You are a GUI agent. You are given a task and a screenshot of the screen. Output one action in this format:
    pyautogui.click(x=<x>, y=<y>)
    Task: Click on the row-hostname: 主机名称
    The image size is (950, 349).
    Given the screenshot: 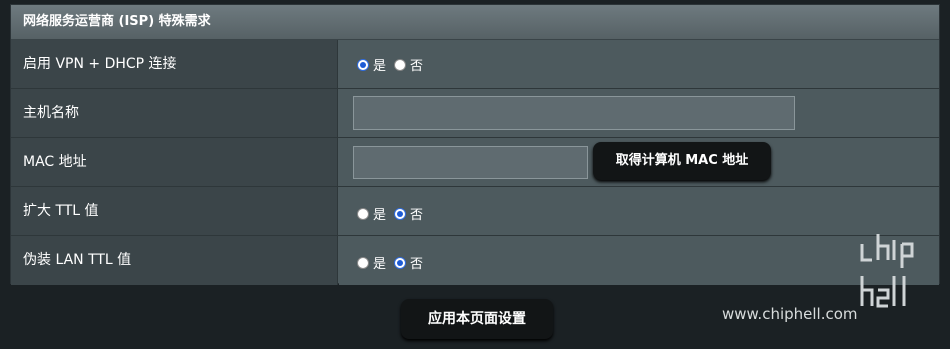 What is the action you would take?
    pyautogui.click(x=475, y=113)
    